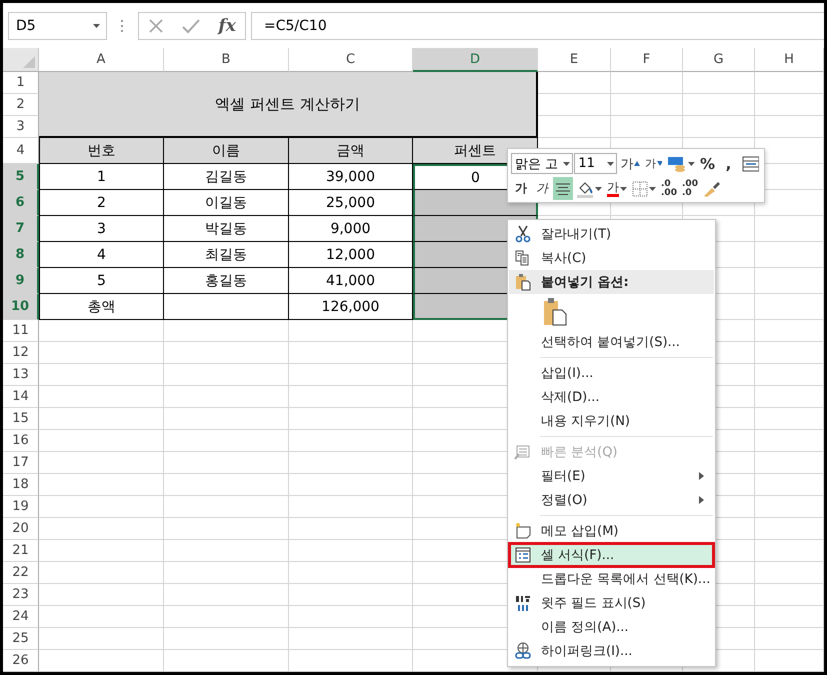 This screenshot has height=675, width=827. What do you see at coordinates (21, 255) in the screenshot?
I see `row-header: 8` at bounding box center [21, 255].